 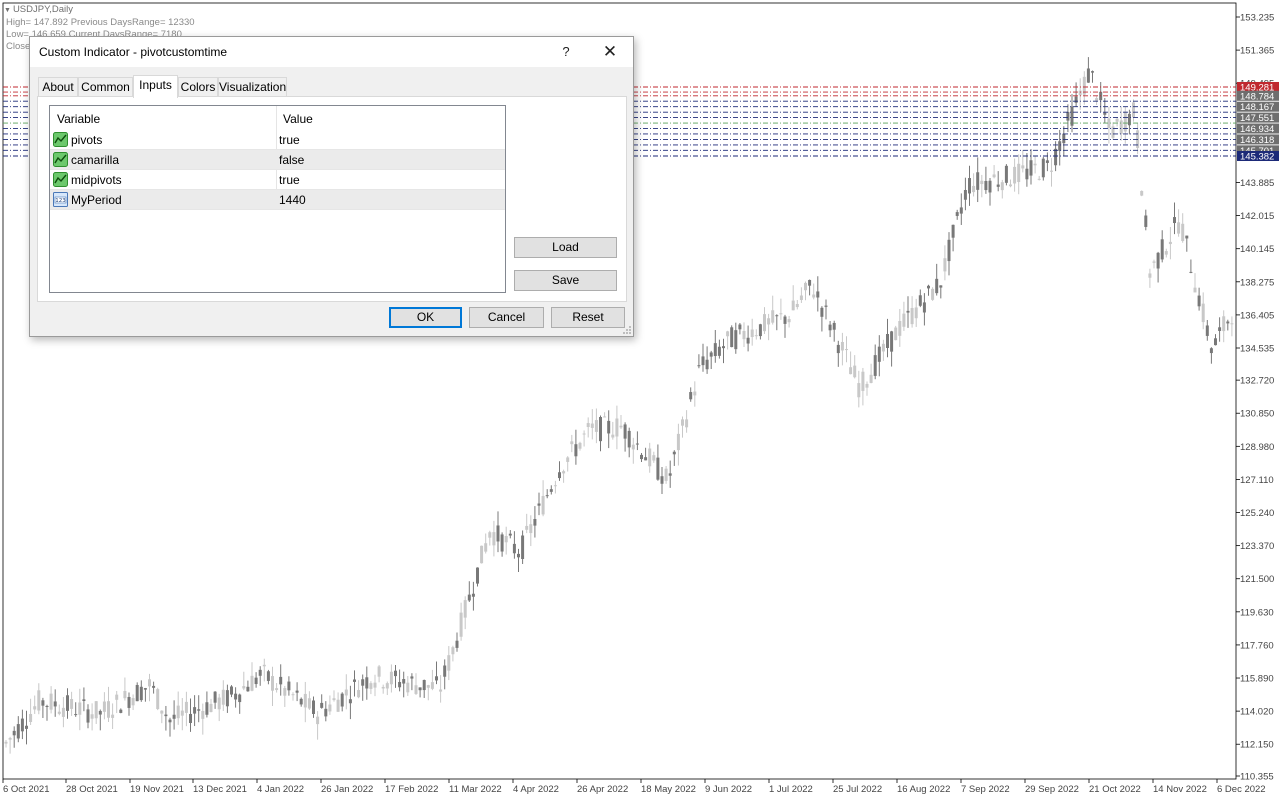 What do you see at coordinates (292, 200) in the screenshot?
I see `variable-value: 1440` at bounding box center [292, 200].